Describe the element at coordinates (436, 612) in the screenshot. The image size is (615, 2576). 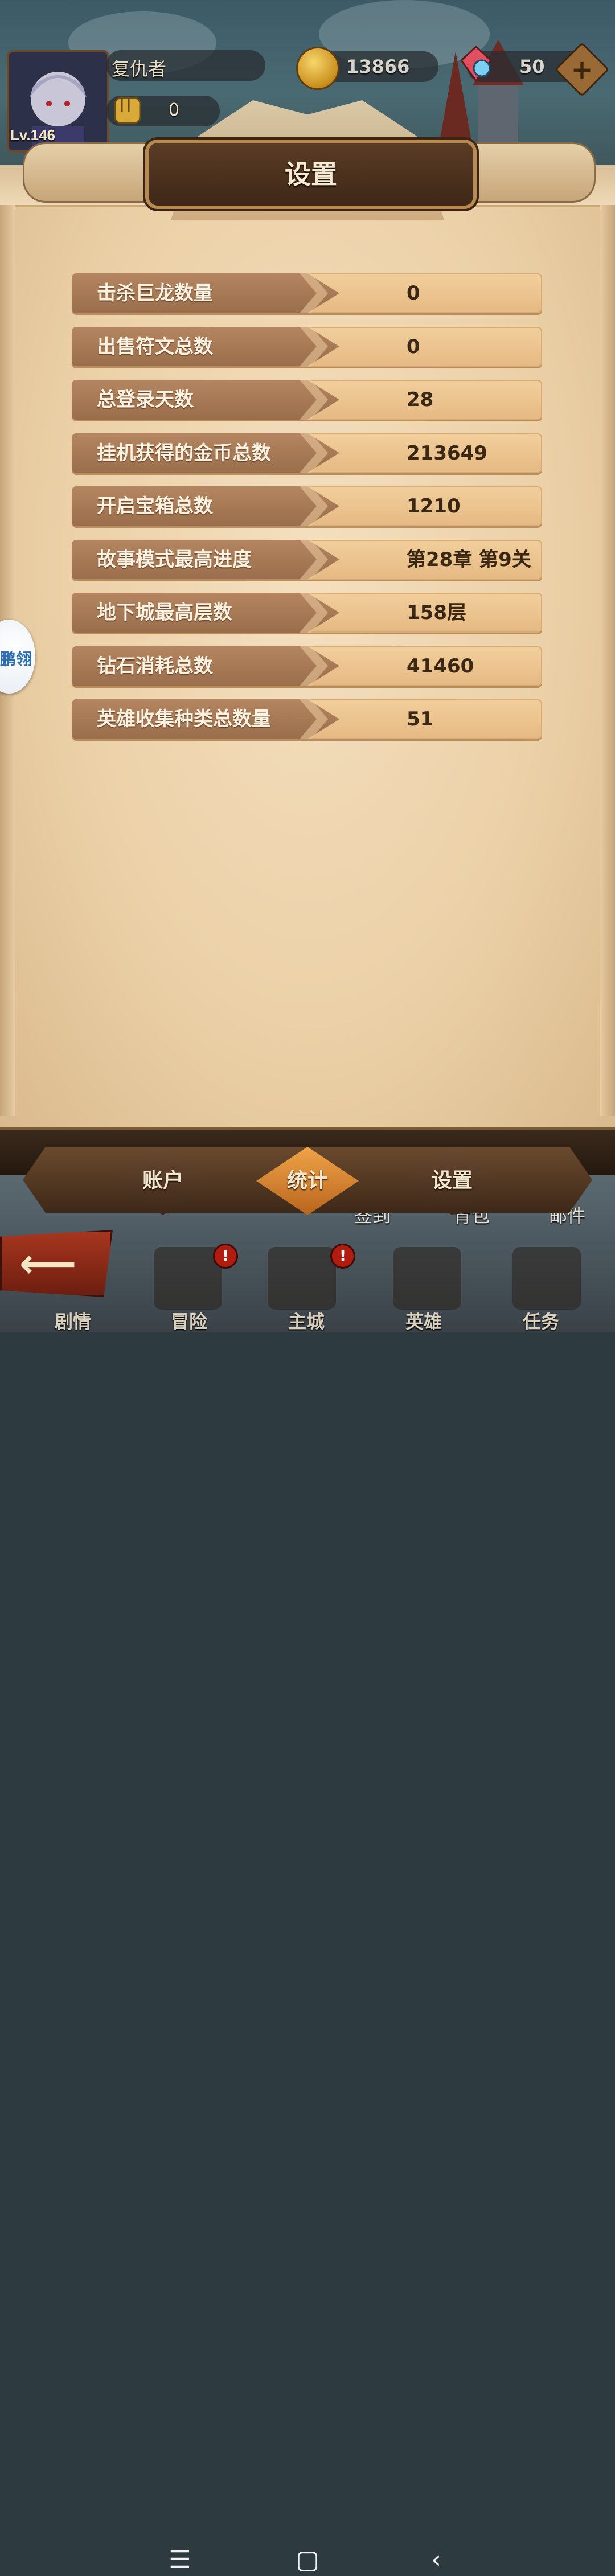
I see `stat-value: 158层` at that location.